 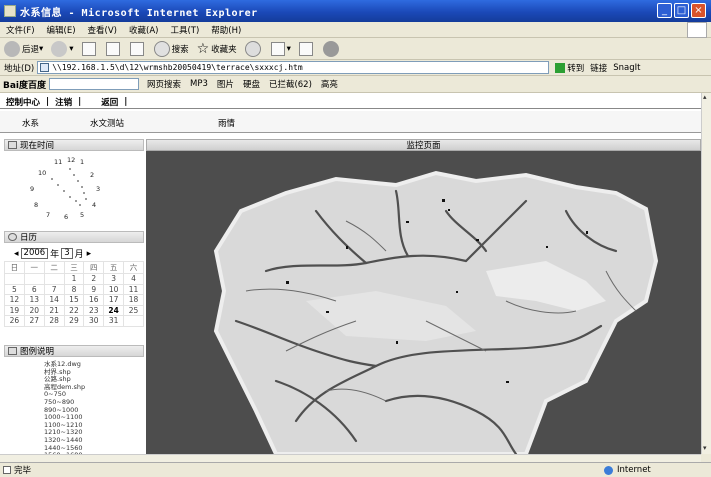 I want to click on status-page-icon, so click(x=7, y=470).